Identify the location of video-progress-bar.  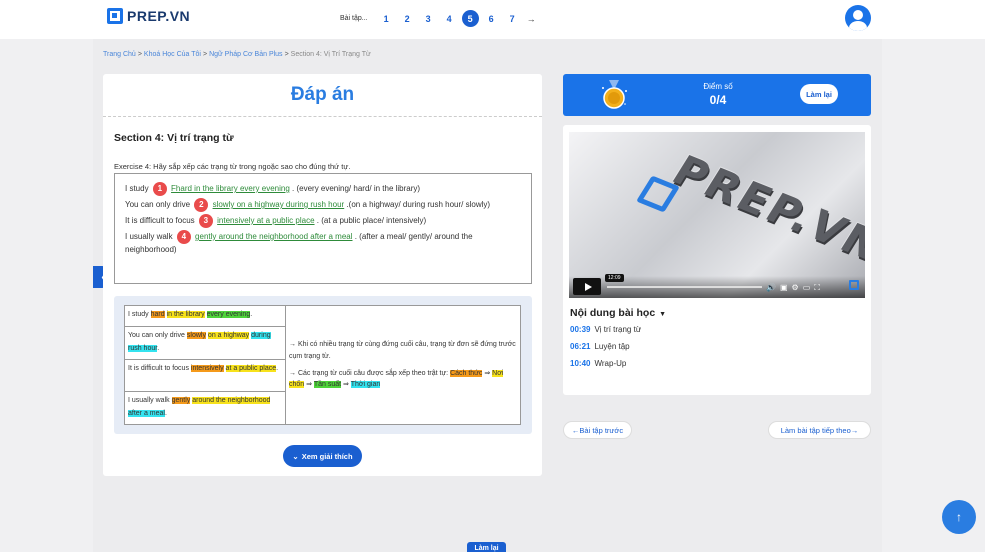
(684, 287).